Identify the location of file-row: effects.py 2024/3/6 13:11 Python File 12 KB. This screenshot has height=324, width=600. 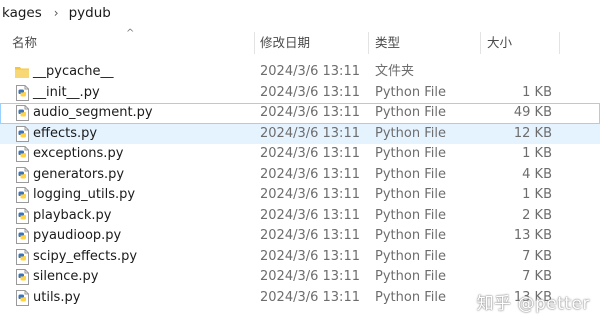
(300, 134).